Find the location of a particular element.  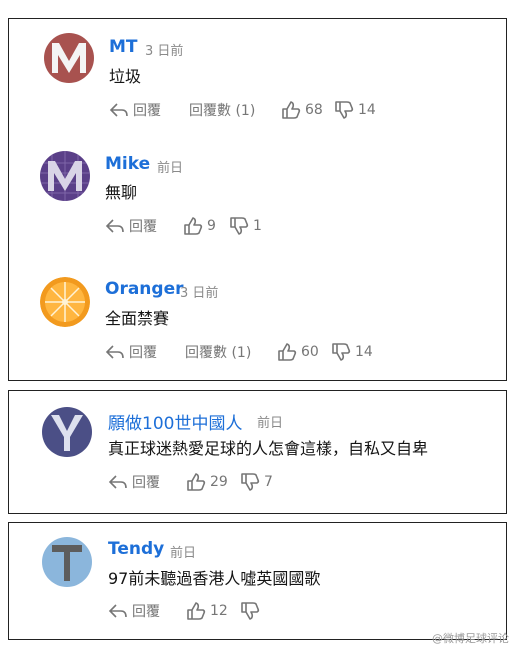

comment-actions: 回覆 9 1 is located at coordinates (205, 226).